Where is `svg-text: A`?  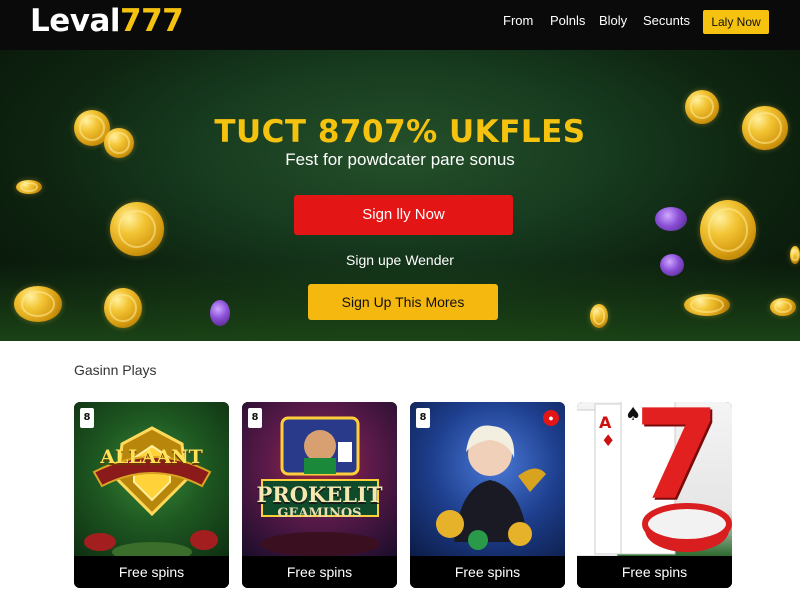 svg-text: A is located at coordinates (605, 422).